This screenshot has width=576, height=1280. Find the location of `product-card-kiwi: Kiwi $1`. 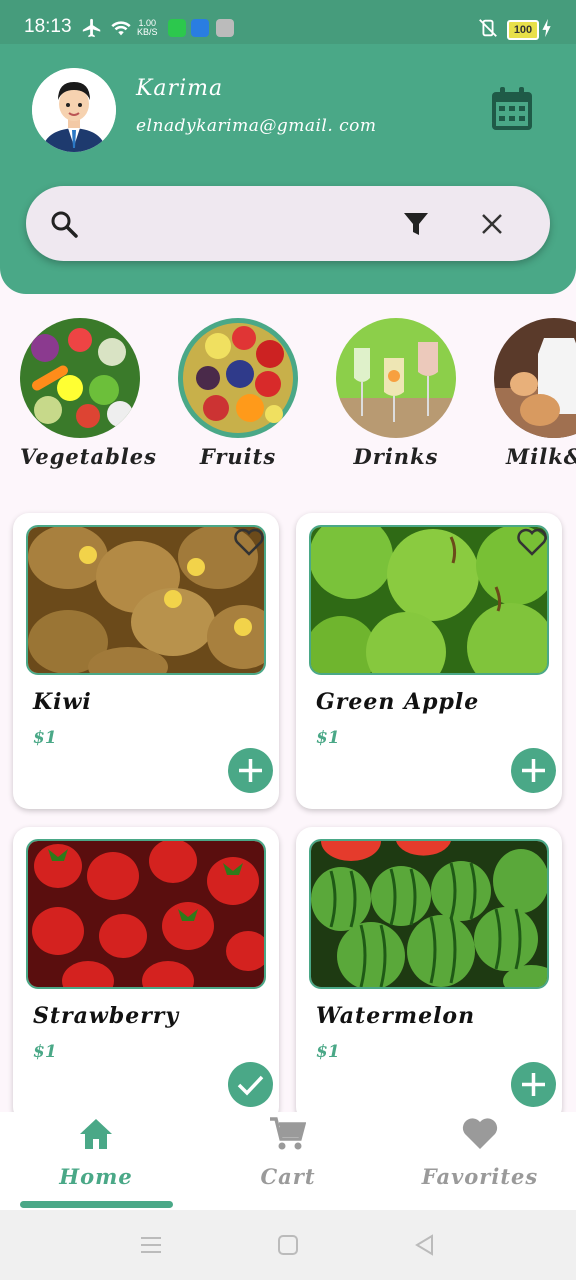

product-card-kiwi: Kiwi $1 is located at coordinates (146, 661).